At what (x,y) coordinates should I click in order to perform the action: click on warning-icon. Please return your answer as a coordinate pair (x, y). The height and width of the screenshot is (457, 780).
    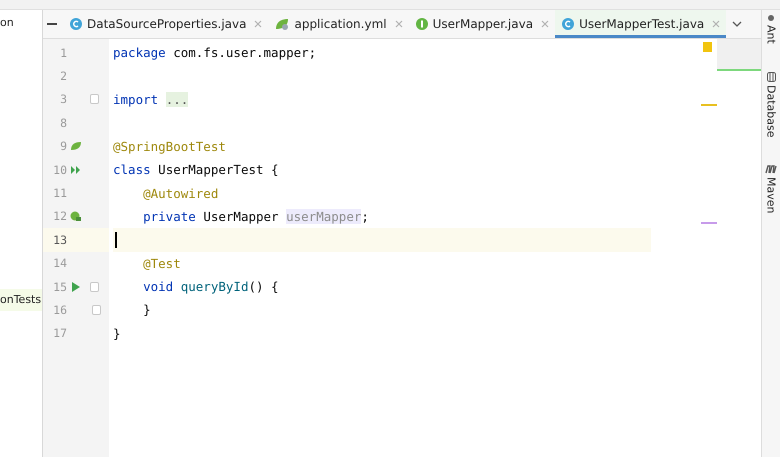
    Looking at the image, I should click on (707, 47).